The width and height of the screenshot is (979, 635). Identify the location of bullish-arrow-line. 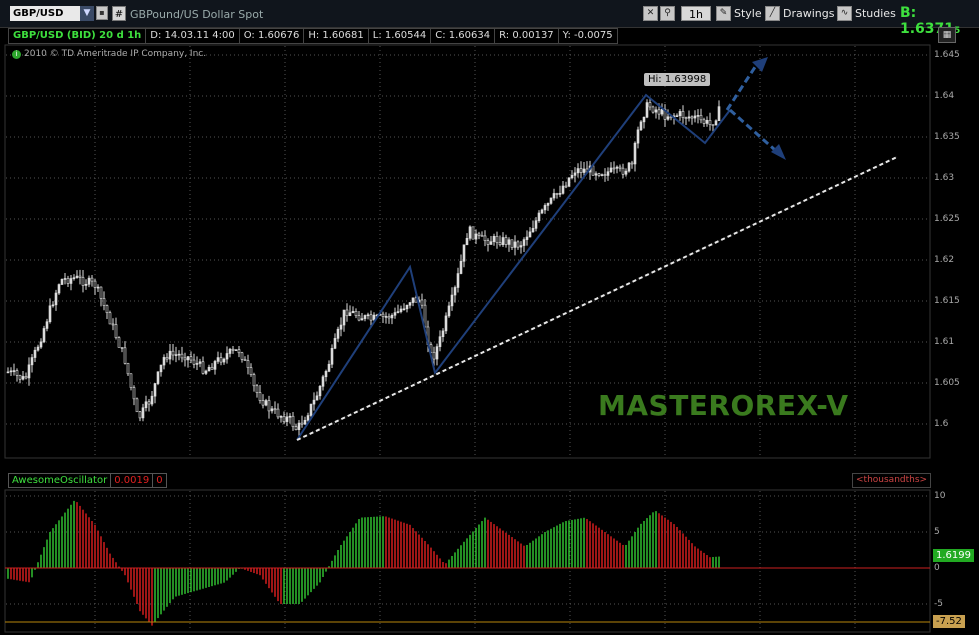
(742, 87).